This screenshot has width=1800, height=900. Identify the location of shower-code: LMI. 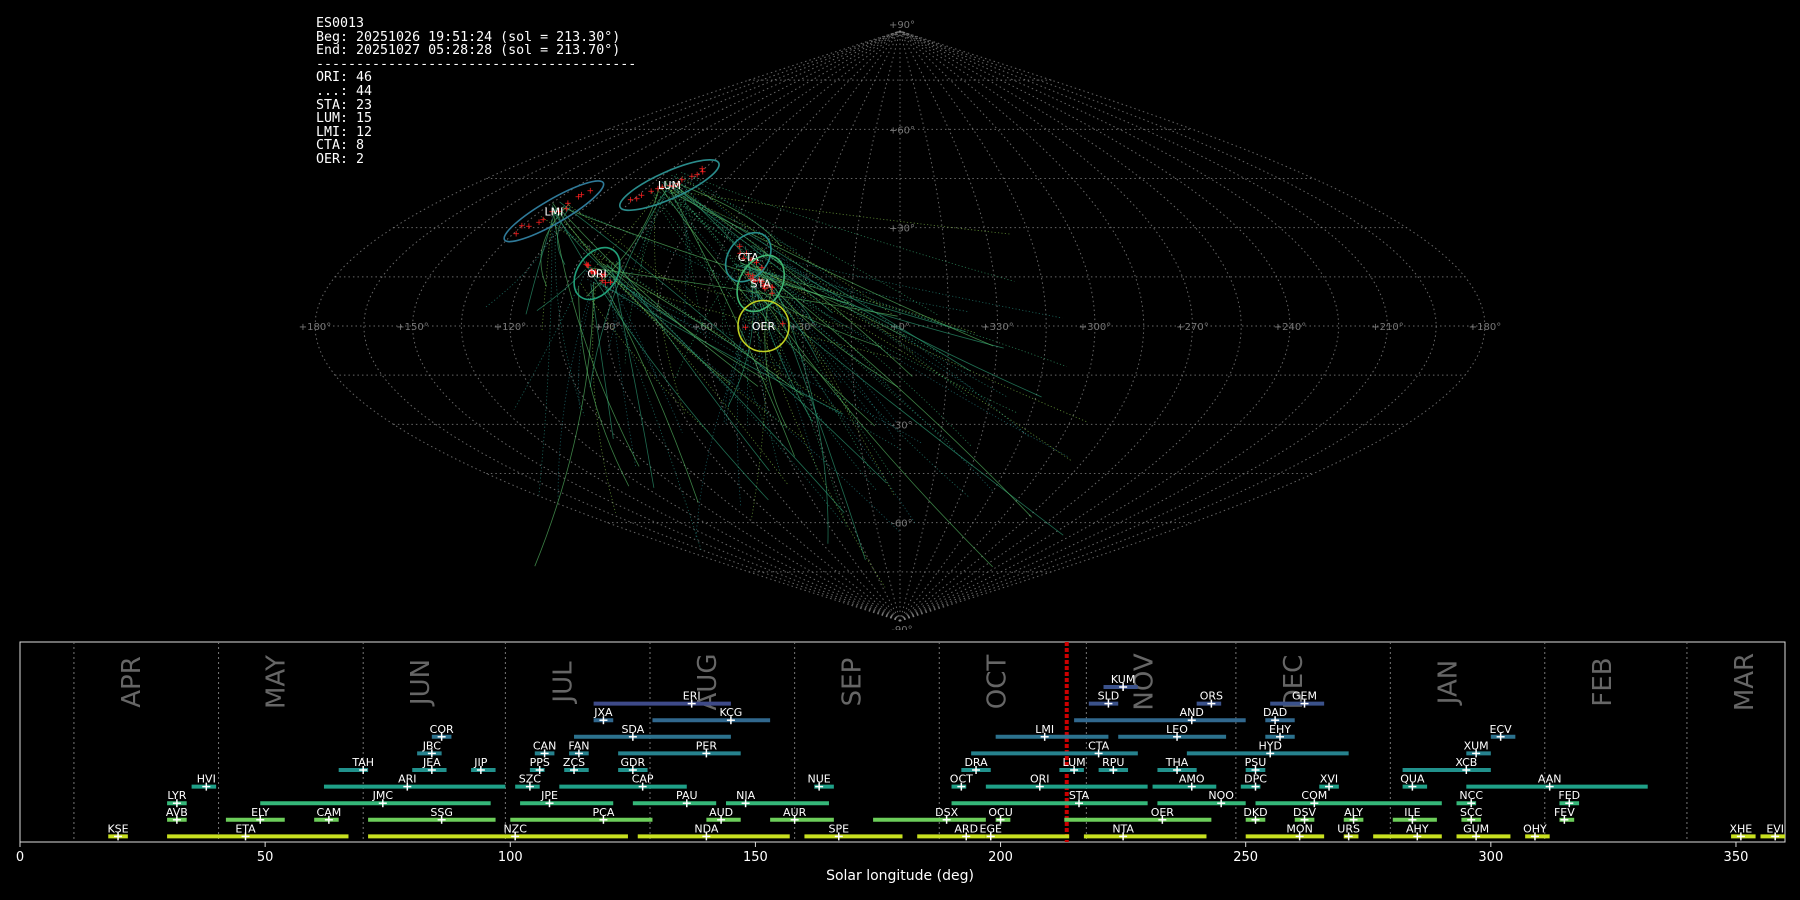
(1044, 729).